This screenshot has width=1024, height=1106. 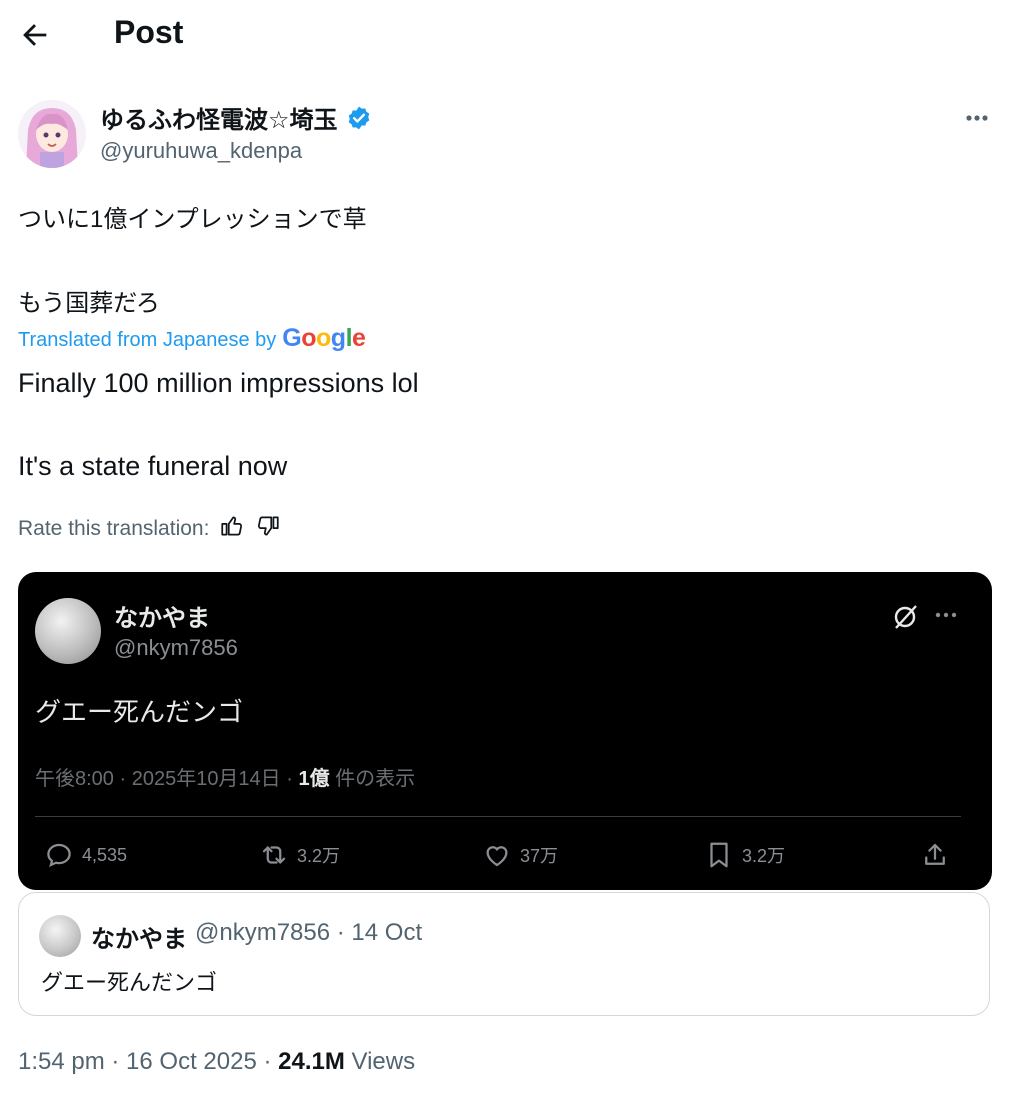 I want to click on quote-header: なかやま @nkym7856 · 14 Oct, so click(x=256, y=936).